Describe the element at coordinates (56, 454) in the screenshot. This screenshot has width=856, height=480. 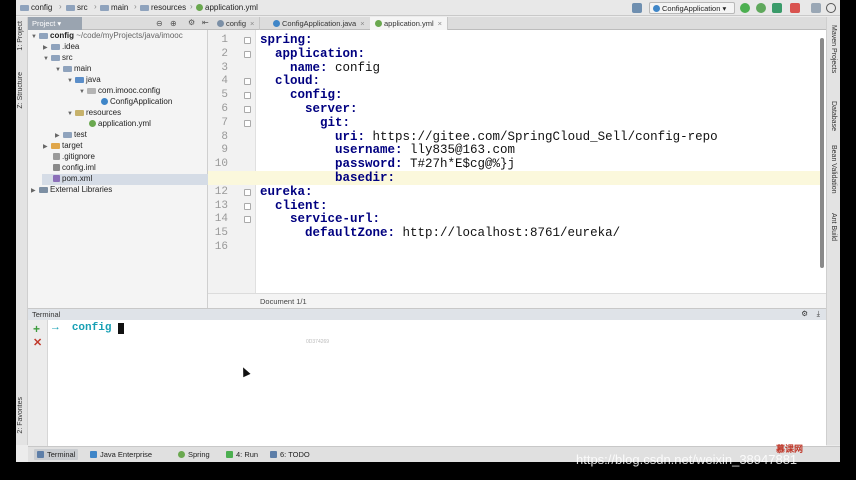
I see `bottom-tab-terminal: Terminal` at that location.